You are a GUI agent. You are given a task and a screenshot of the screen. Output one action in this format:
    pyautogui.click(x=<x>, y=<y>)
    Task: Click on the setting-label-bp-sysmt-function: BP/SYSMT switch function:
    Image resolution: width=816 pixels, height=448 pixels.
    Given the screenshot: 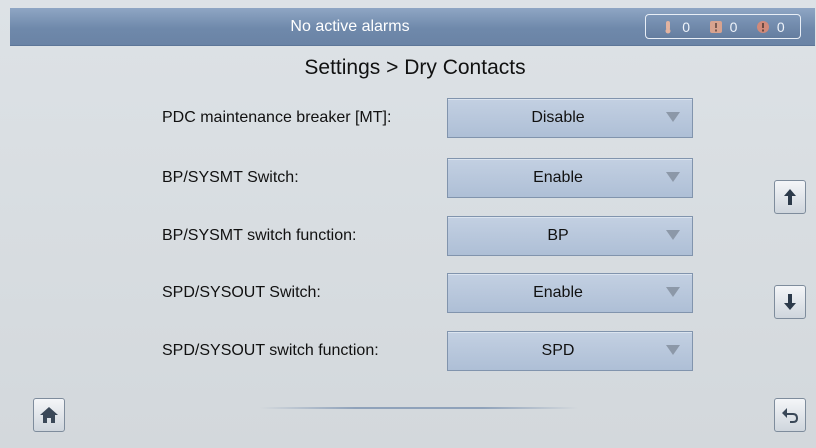 What is the action you would take?
    pyautogui.click(x=259, y=235)
    